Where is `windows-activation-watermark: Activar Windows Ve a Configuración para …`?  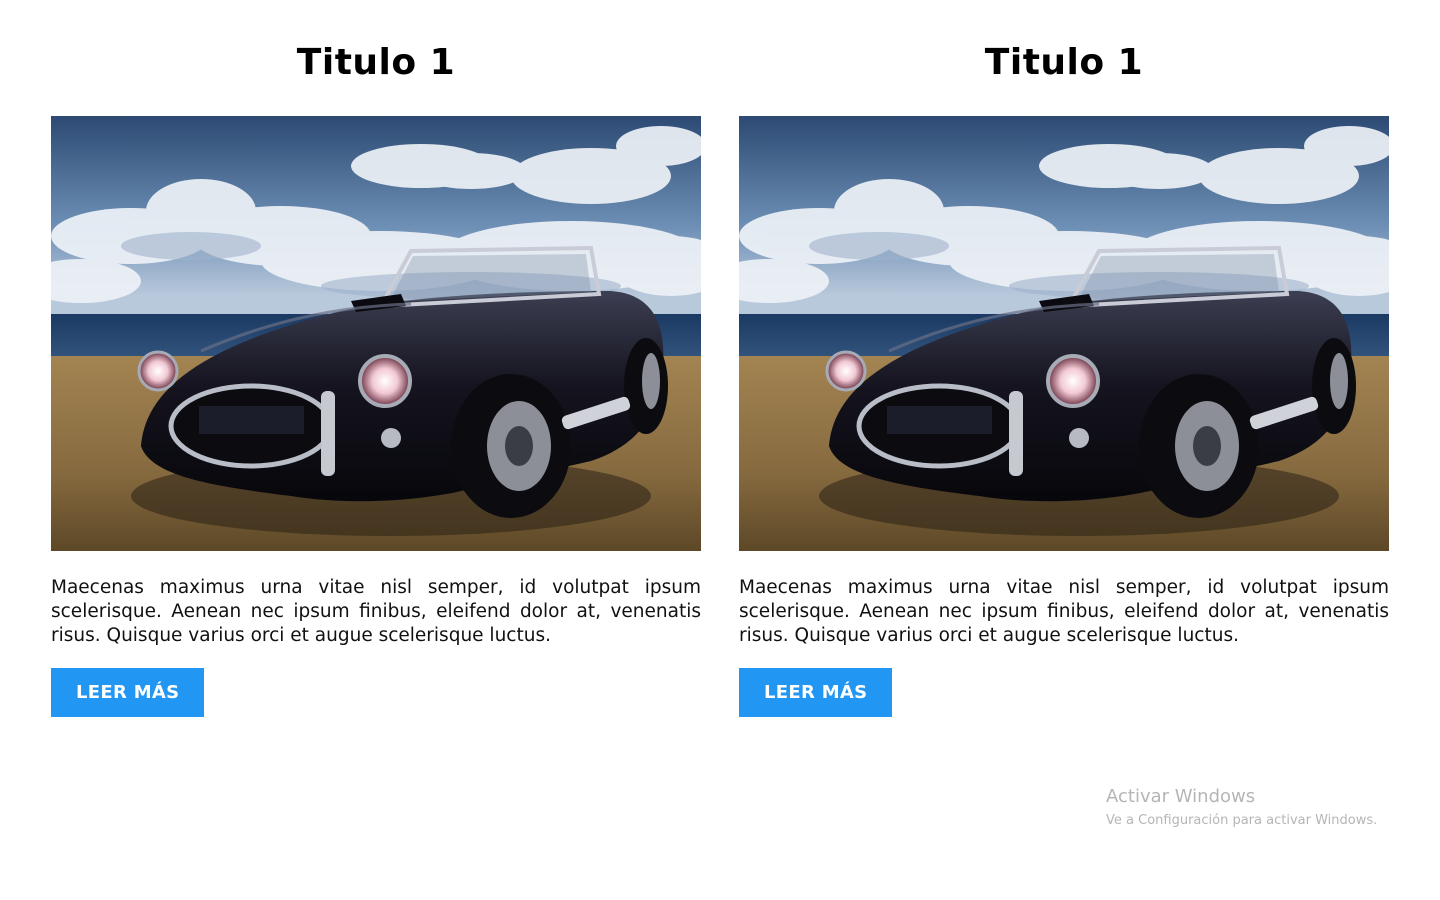
windows-activation-watermark: Activar Windows Ve a Configuración para … is located at coordinates (1241, 808).